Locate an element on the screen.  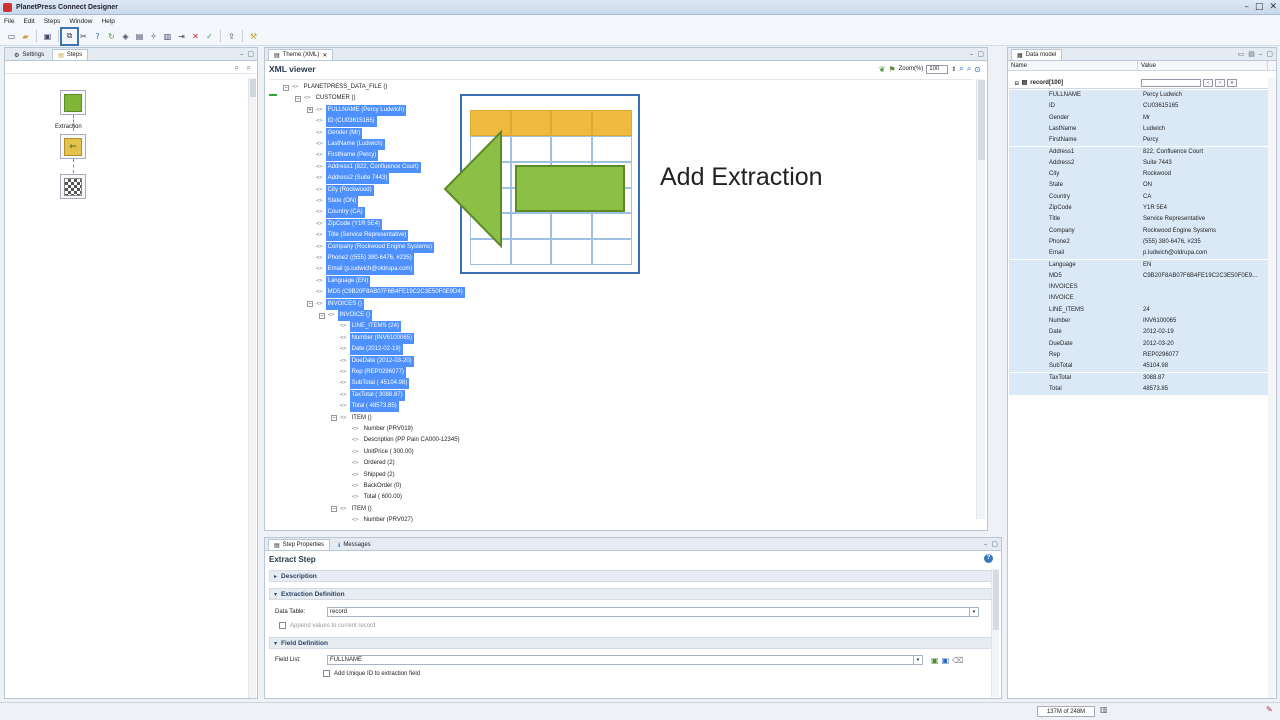
tab-settings: ⚙ Settings is located at coordinates (29, 54).